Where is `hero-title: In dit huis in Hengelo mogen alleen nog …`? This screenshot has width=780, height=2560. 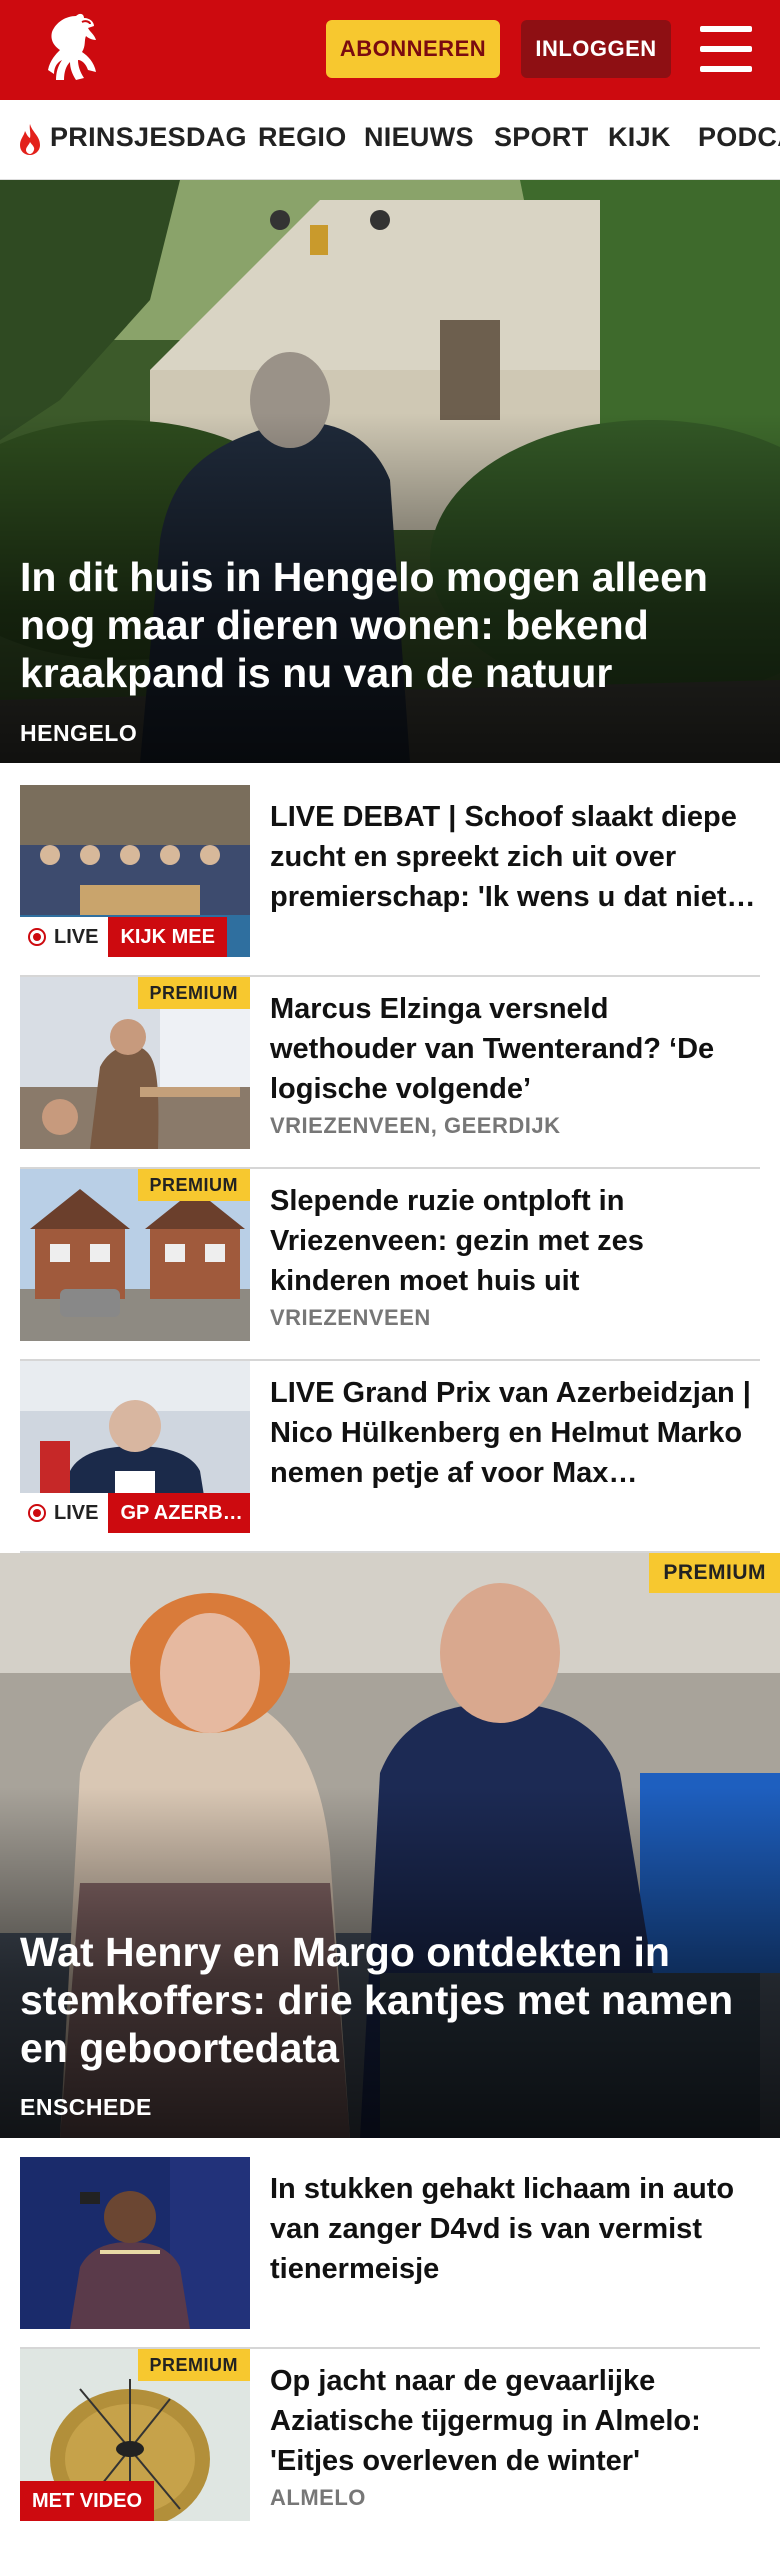
hero-title: In dit huis in Hengelo mogen alleen nog … is located at coordinates (388, 625).